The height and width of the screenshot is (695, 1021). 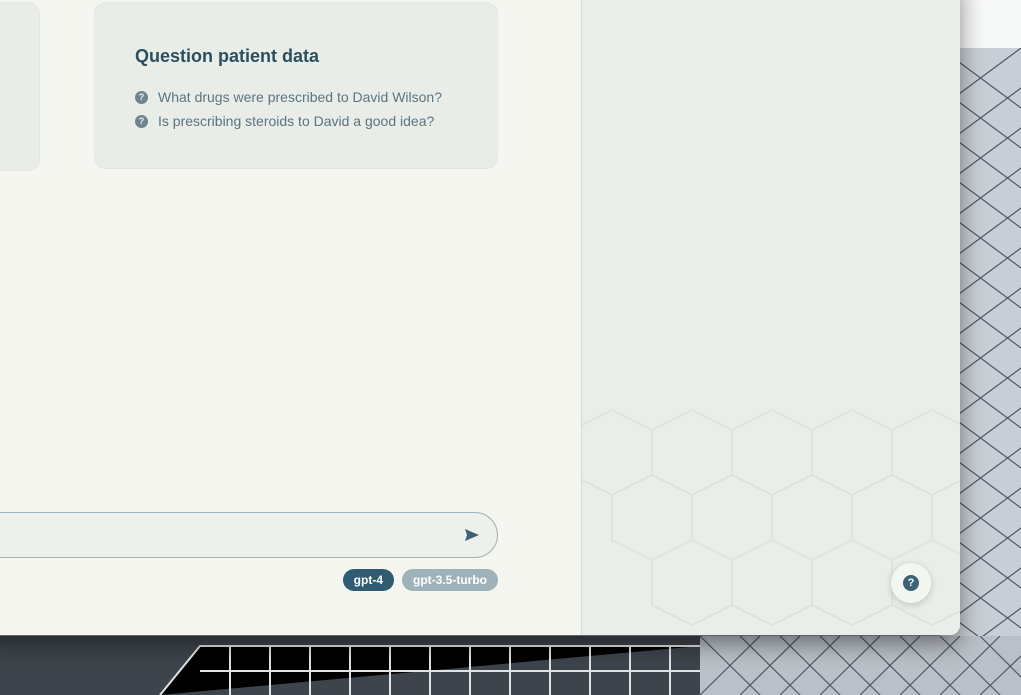 What do you see at coordinates (20, 86) in the screenshot?
I see `suggestion-card-partial` at bounding box center [20, 86].